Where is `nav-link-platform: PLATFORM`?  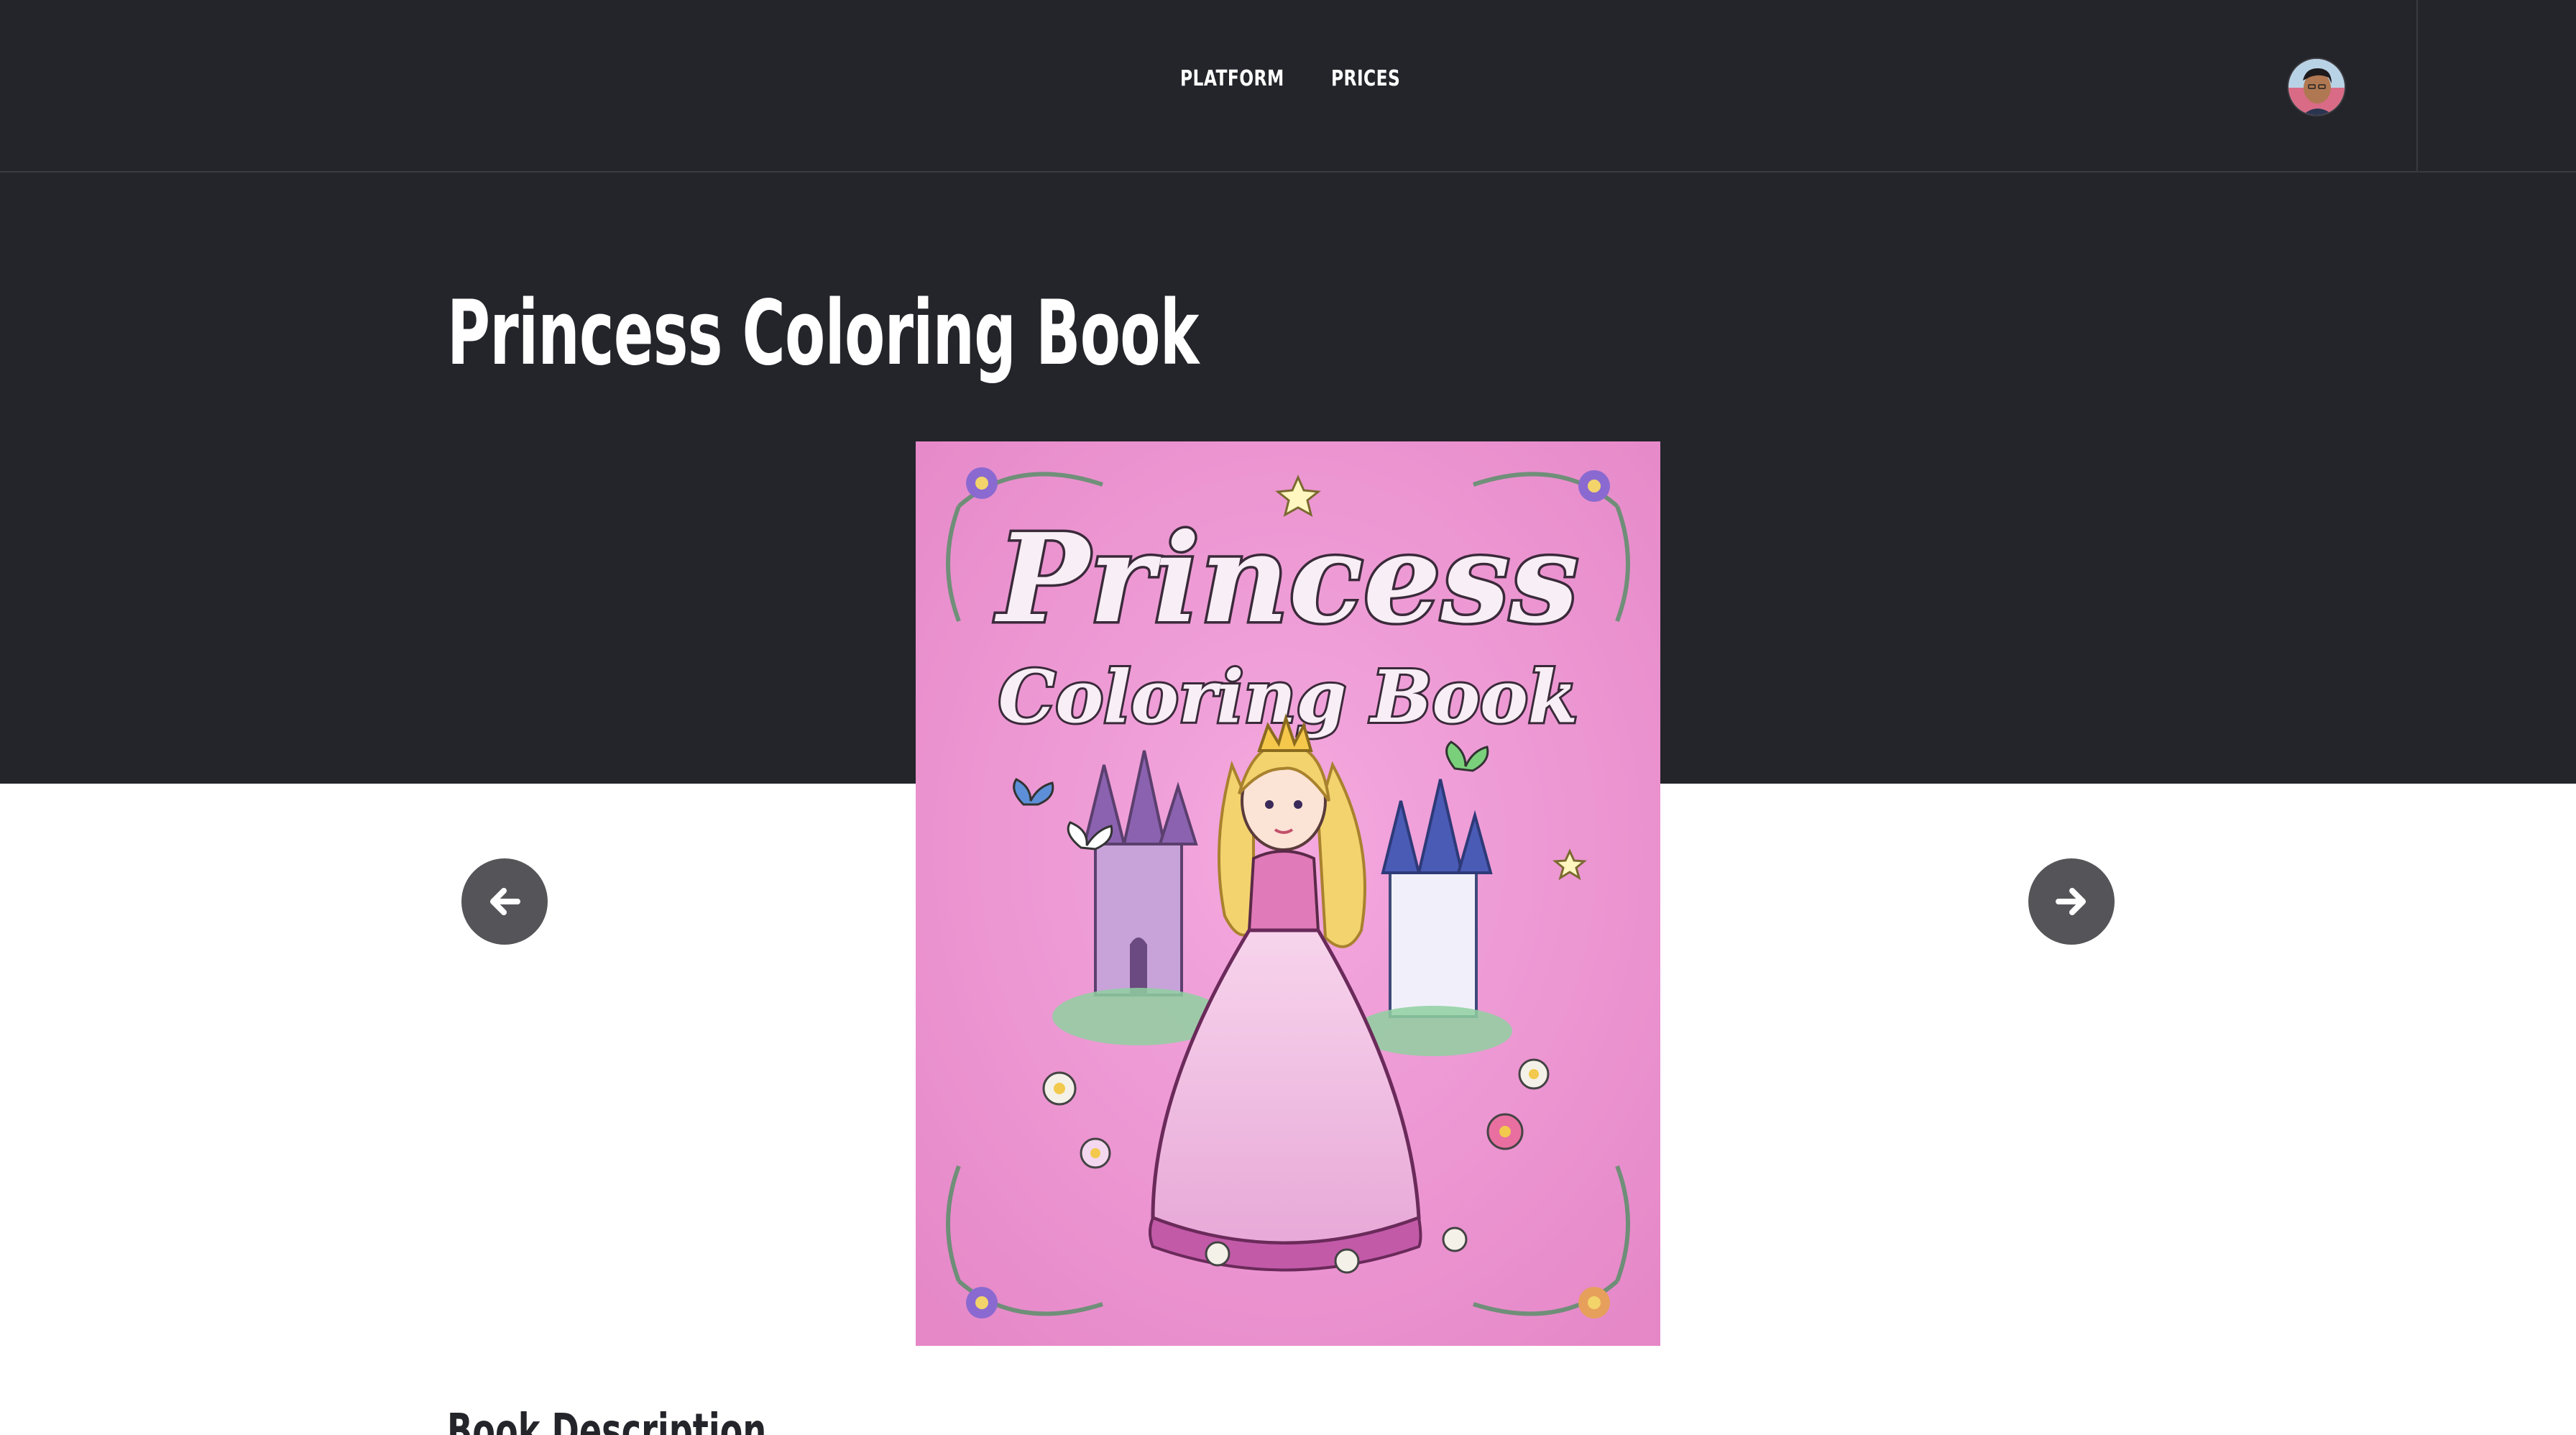
nav-link-platform: PLATFORM is located at coordinates (1232, 78).